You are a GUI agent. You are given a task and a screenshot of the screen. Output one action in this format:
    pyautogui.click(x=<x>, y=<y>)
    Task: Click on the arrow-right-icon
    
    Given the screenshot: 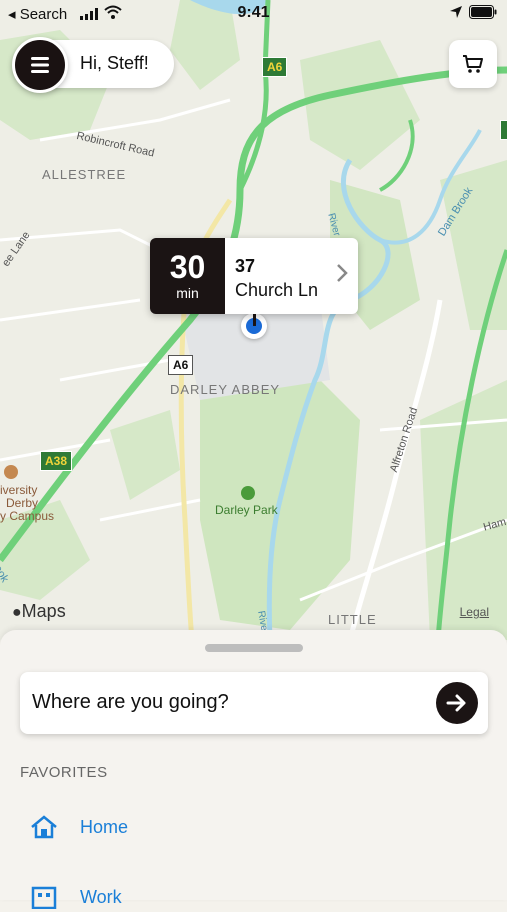 What is the action you would take?
    pyautogui.click(x=456, y=703)
    